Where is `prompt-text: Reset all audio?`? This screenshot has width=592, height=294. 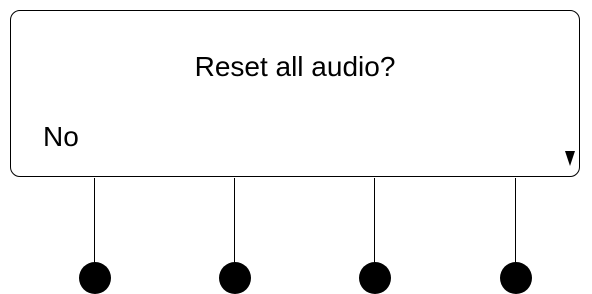
prompt-text: Reset all audio? is located at coordinates (295, 66).